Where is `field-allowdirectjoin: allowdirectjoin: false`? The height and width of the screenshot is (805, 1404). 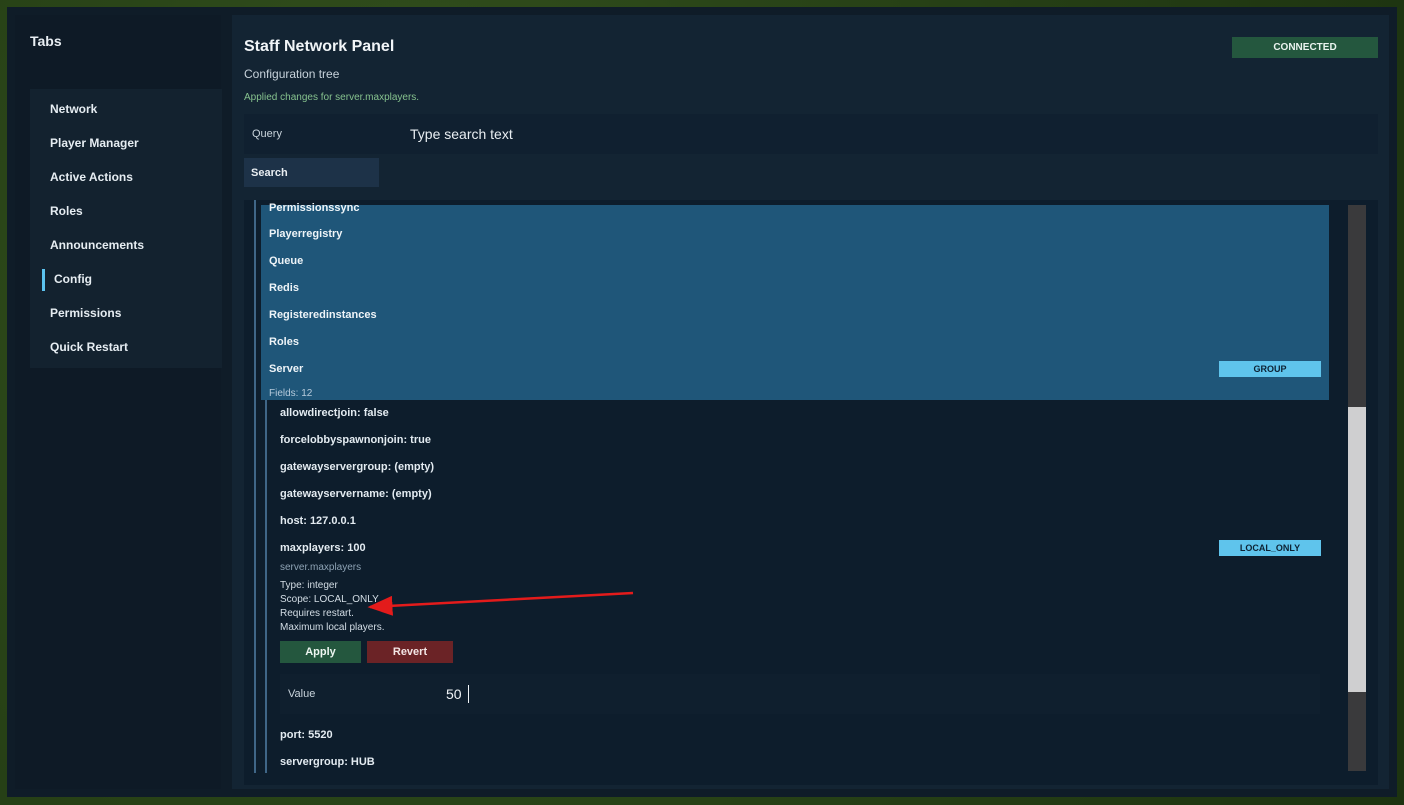 field-allowdirectjoin: allowdirectjoin: false is located at coordinates (334, 413).